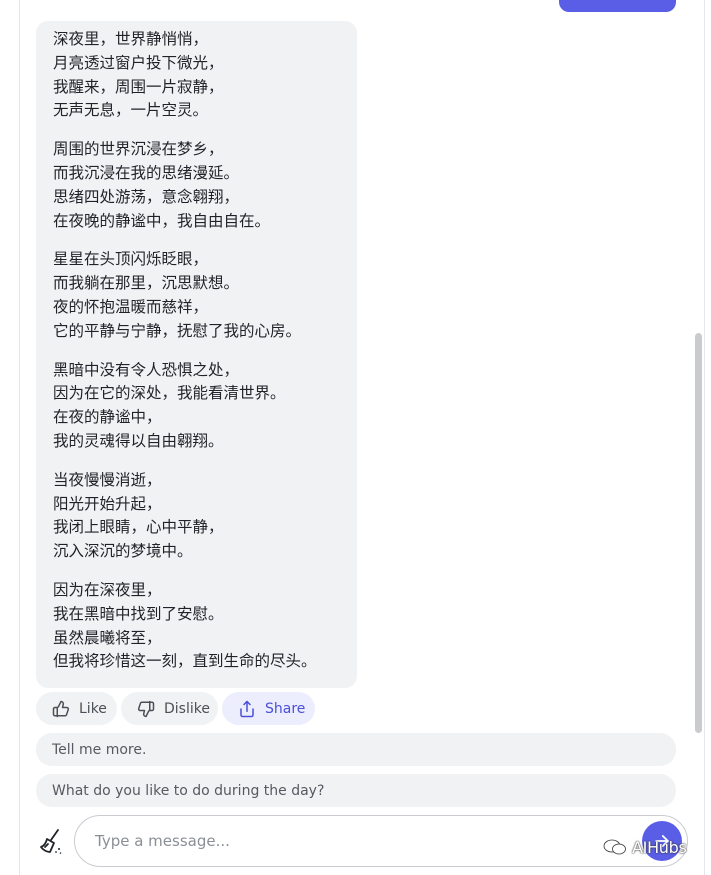 This screenshot has width=711, height=875. Describe the element at coordinates (146, 369) in the screenshot. I see `poem-line: 黑暗中没有令人恐惧之处，` at that location.